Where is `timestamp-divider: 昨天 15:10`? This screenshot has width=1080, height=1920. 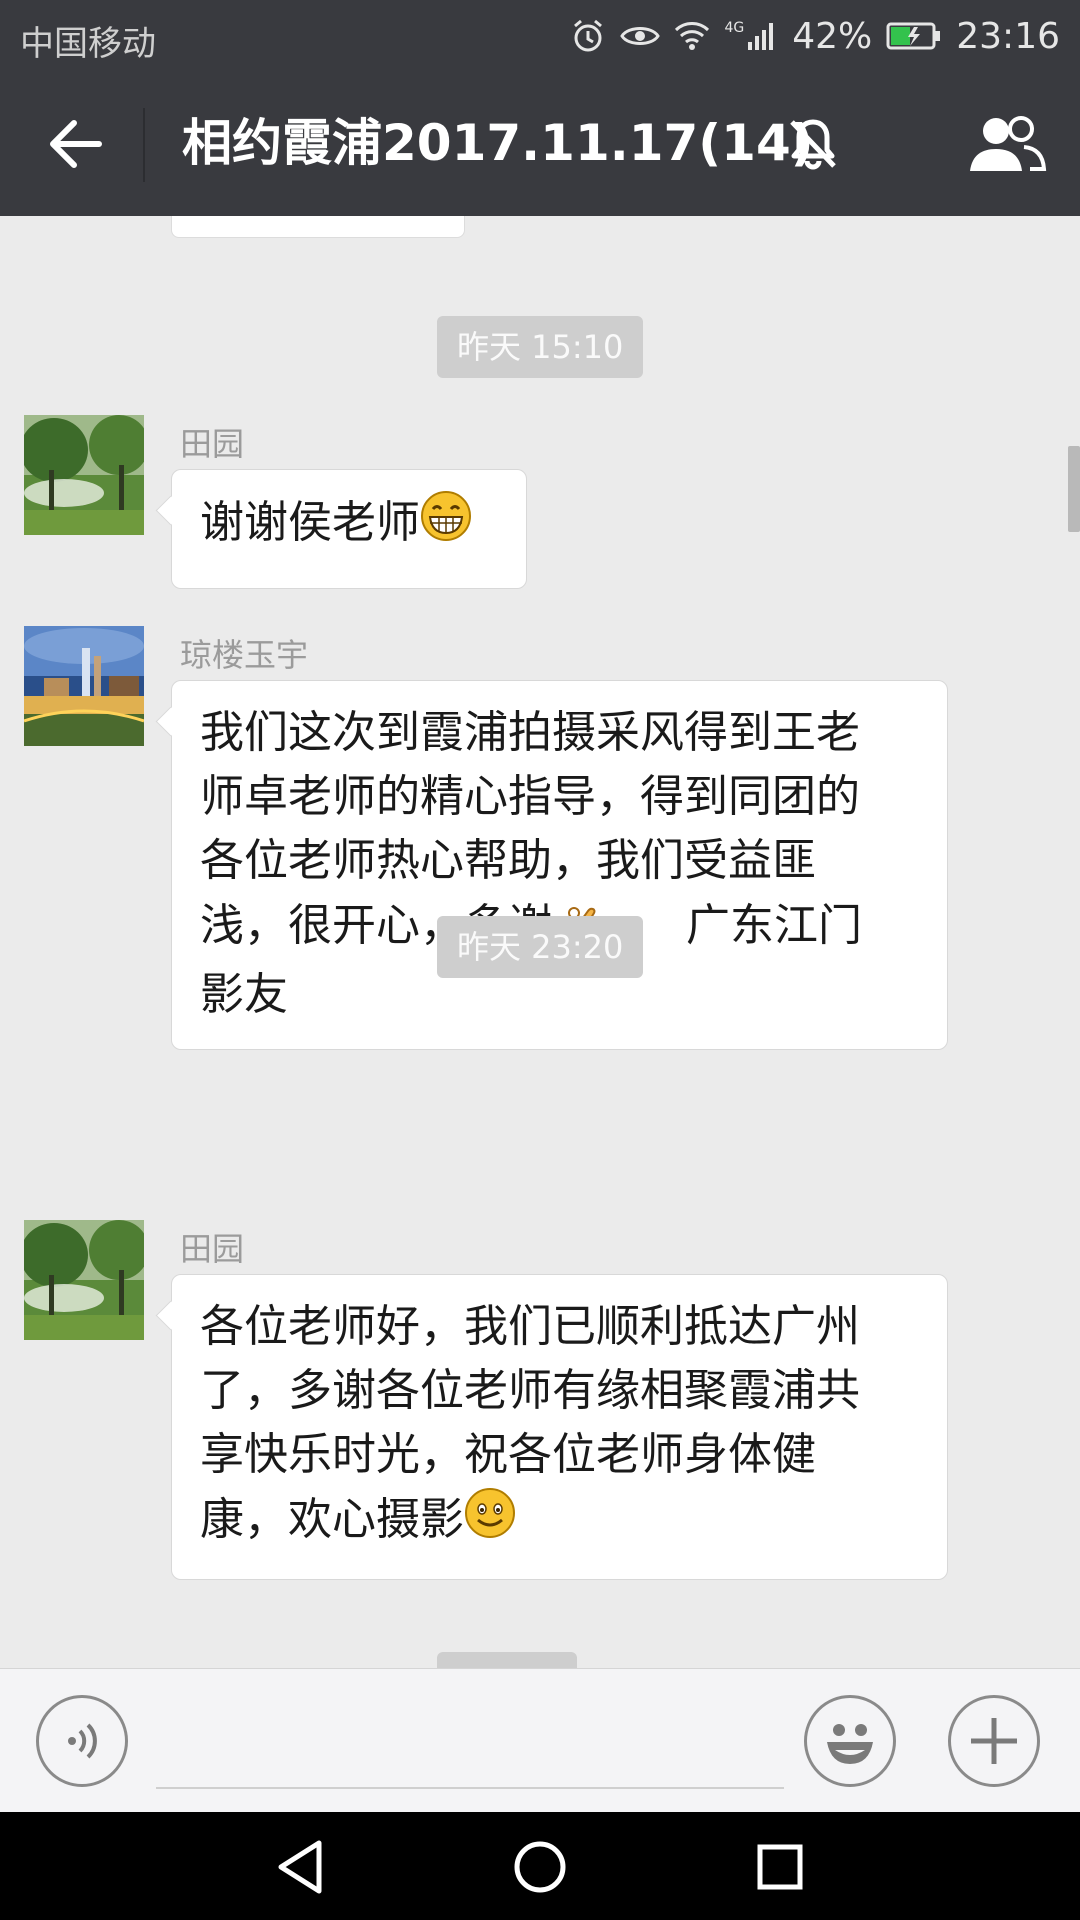
timestamp-divider: 昨天 15:10 is located at coordinates (540, 347).